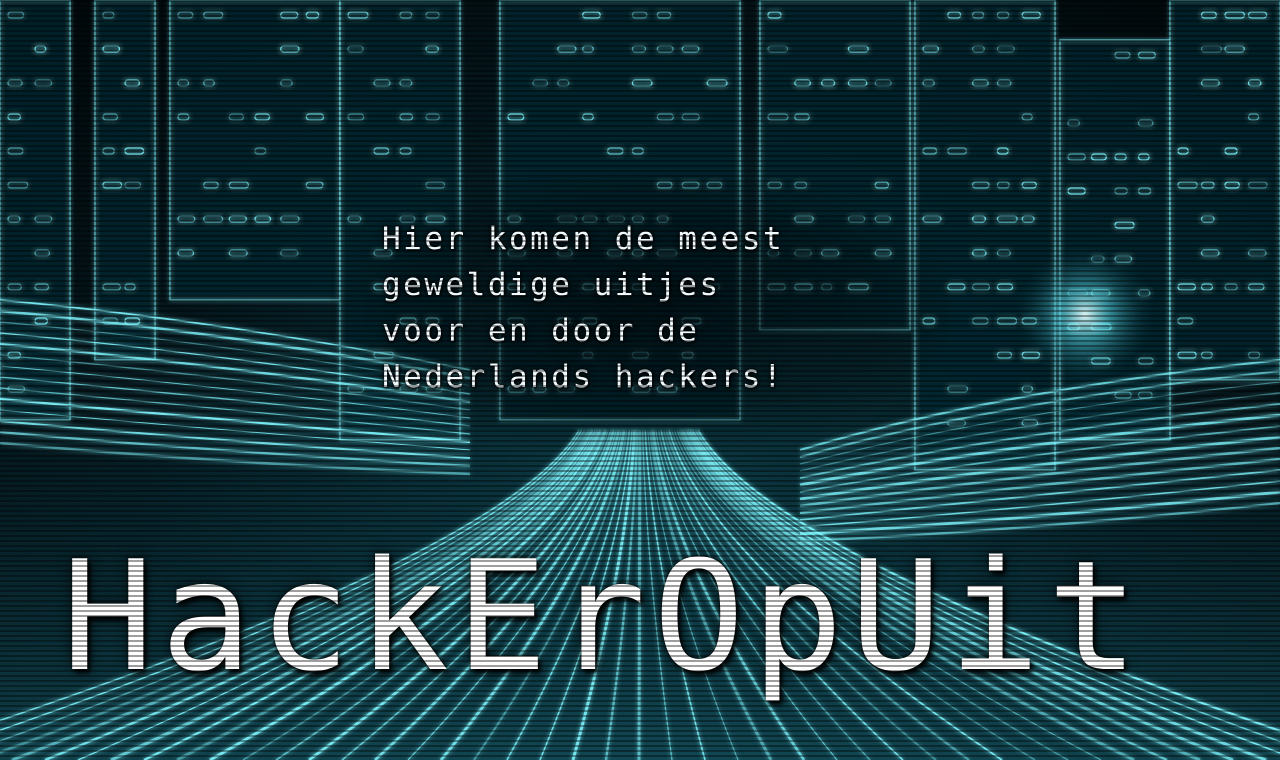  What do you see at coordinates (541, 331) in the screenshot?
I see `tagline-line: voor en door de` at bounding box center [541, 331].